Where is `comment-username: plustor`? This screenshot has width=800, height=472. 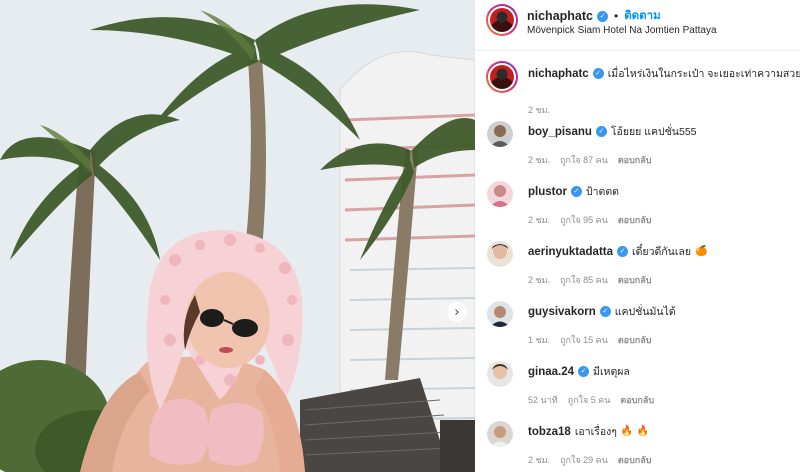
comment-username: plustor is located at coordinates (547, 192).